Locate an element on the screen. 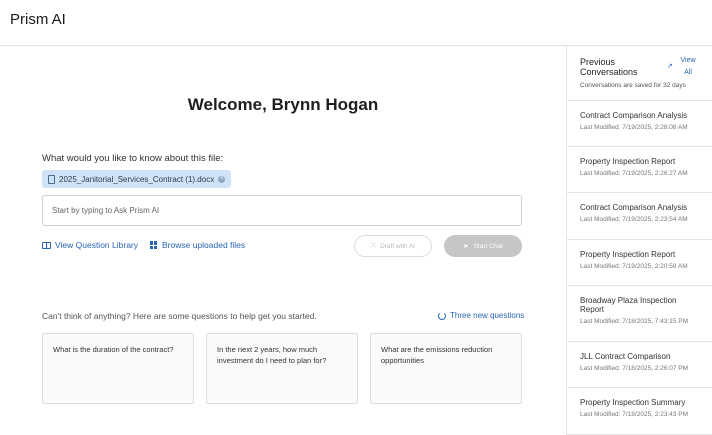 This screenshot has height=435, width=712. conversation-modified: Last Modified: 7/18/2025, 2:26:07 PM is located at coordinates (634, 368).